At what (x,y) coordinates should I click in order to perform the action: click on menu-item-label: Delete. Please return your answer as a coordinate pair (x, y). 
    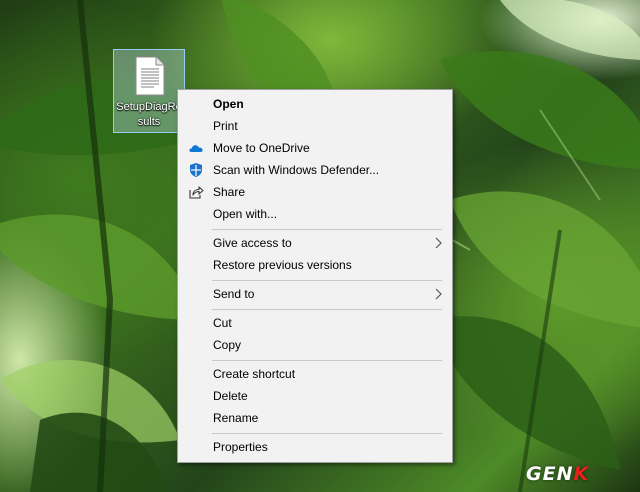
    Looking at the image, I should click on (230, 396).